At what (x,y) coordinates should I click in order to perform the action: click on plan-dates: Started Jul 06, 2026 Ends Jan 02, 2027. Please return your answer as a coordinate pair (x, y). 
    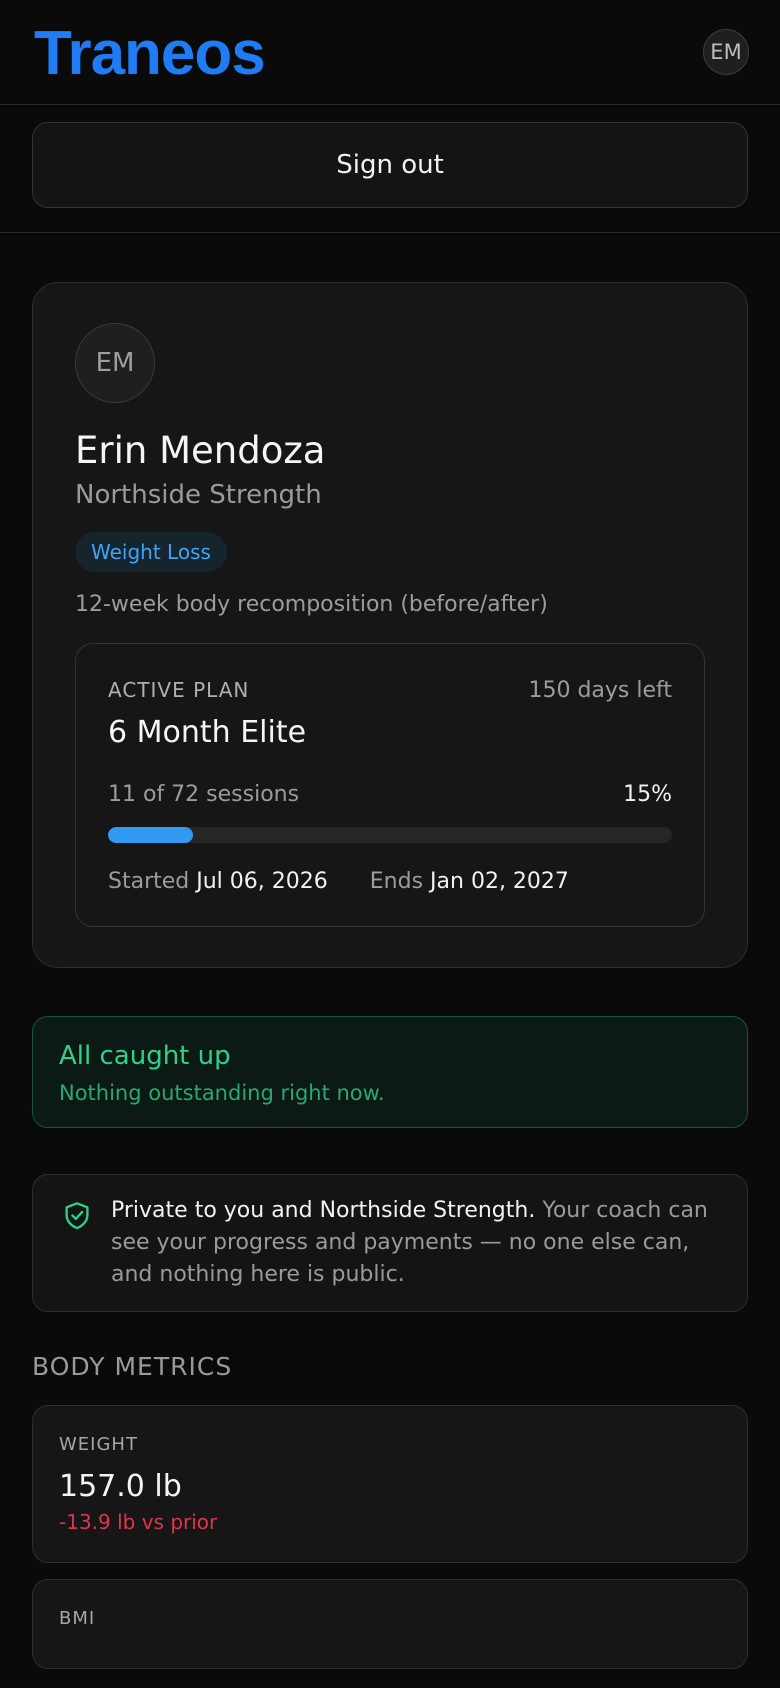
    Looking at the image, I should click on (390, 881).